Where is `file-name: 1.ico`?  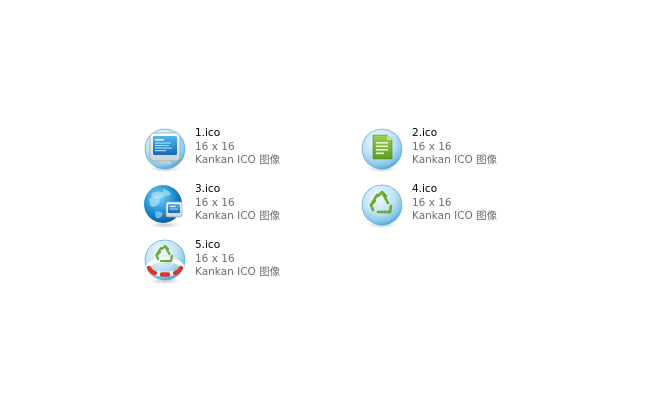 file-name: 1.ico is located at coordinates (208, 133).